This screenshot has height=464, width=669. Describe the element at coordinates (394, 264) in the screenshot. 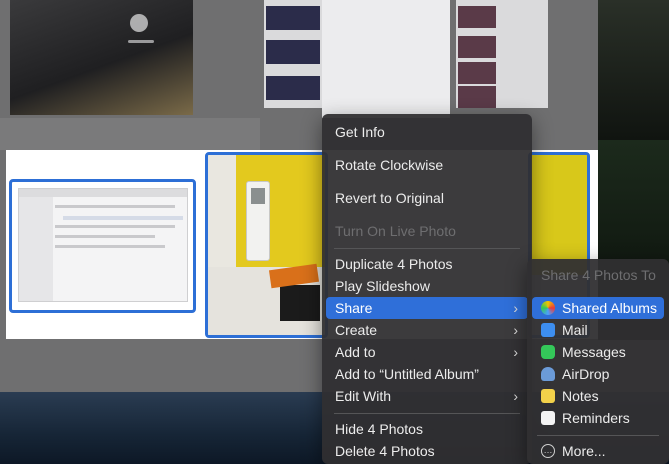

I see `menu-item-label: Duplicate 4 Photos` at that location.